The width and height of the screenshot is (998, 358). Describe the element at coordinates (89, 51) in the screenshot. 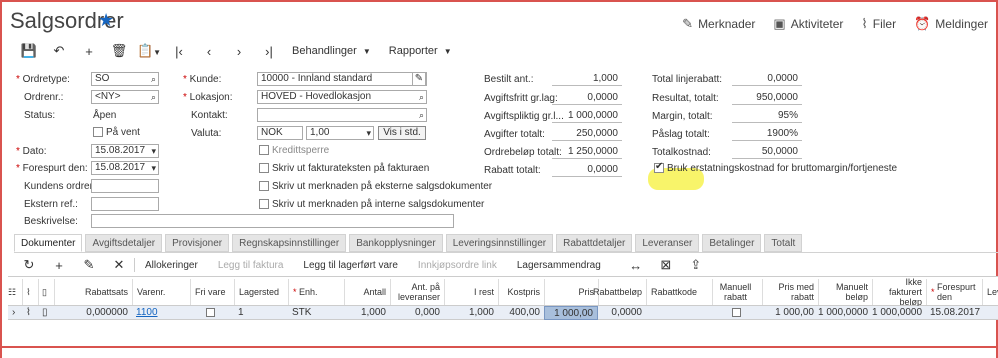

I see `add-icon: +` at that location.